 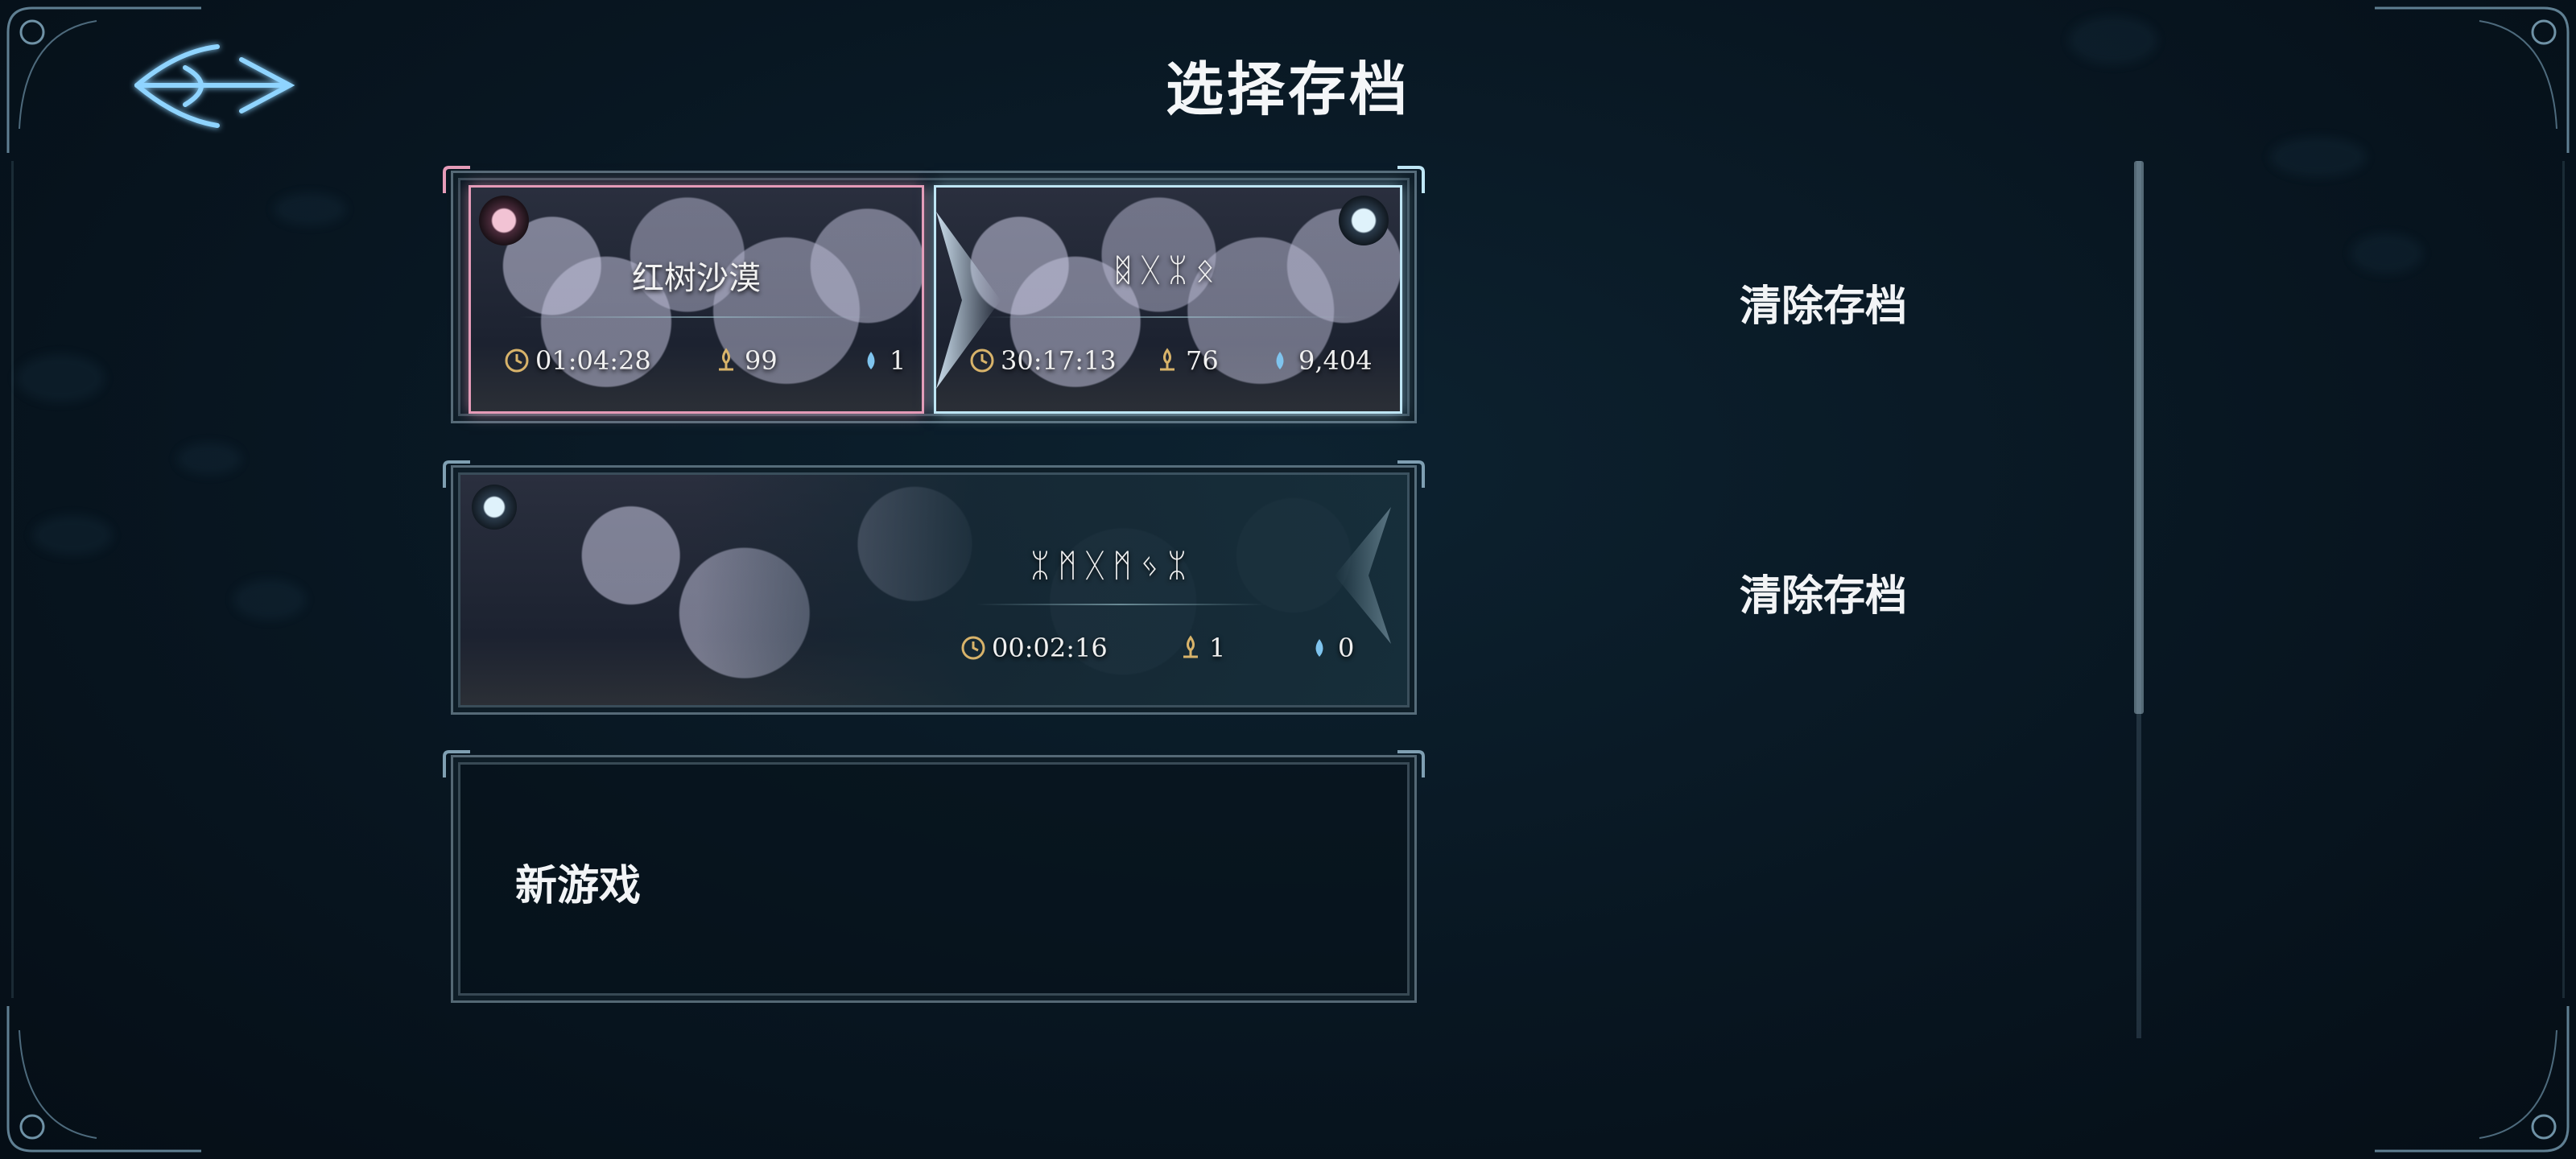 I want to click on save-slot-2: ᛯᛗᚷᛗᛃᛯ 00:02:16 1 0, so click(x=934, y=590).